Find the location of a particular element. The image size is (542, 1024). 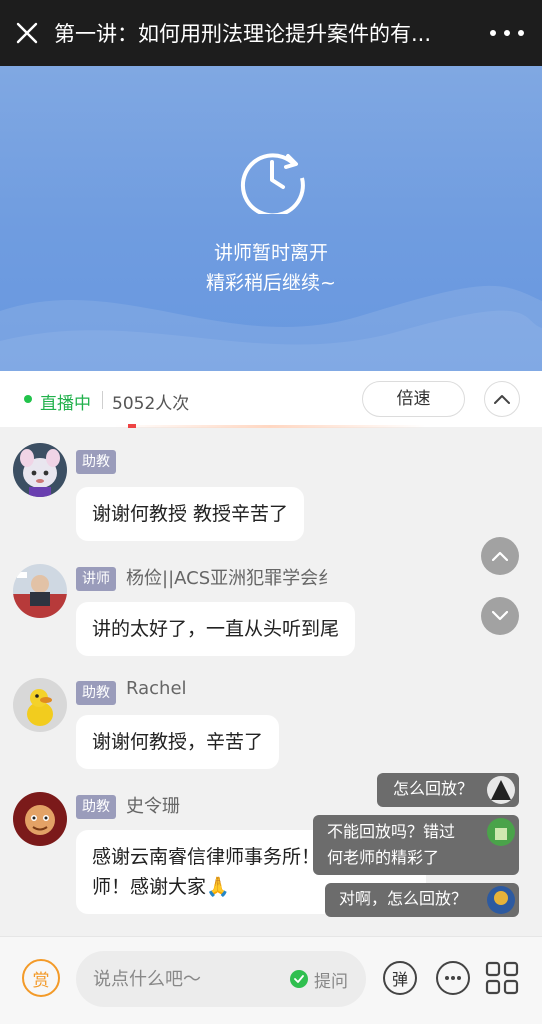

sender-name: 杨俭||ACS亚洲犯罪学会纟 is located at coordinates (231, 578).